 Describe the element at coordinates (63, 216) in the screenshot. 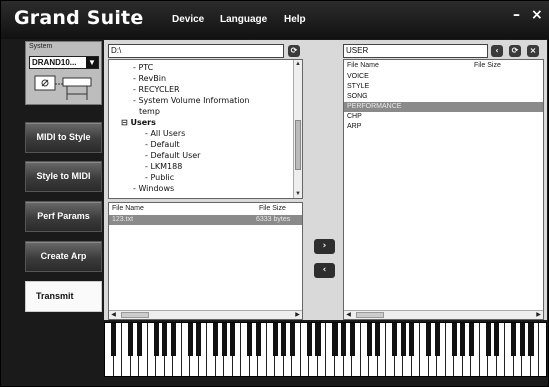

I see `sidebar-item-perf-params: Perf Params` at that location.